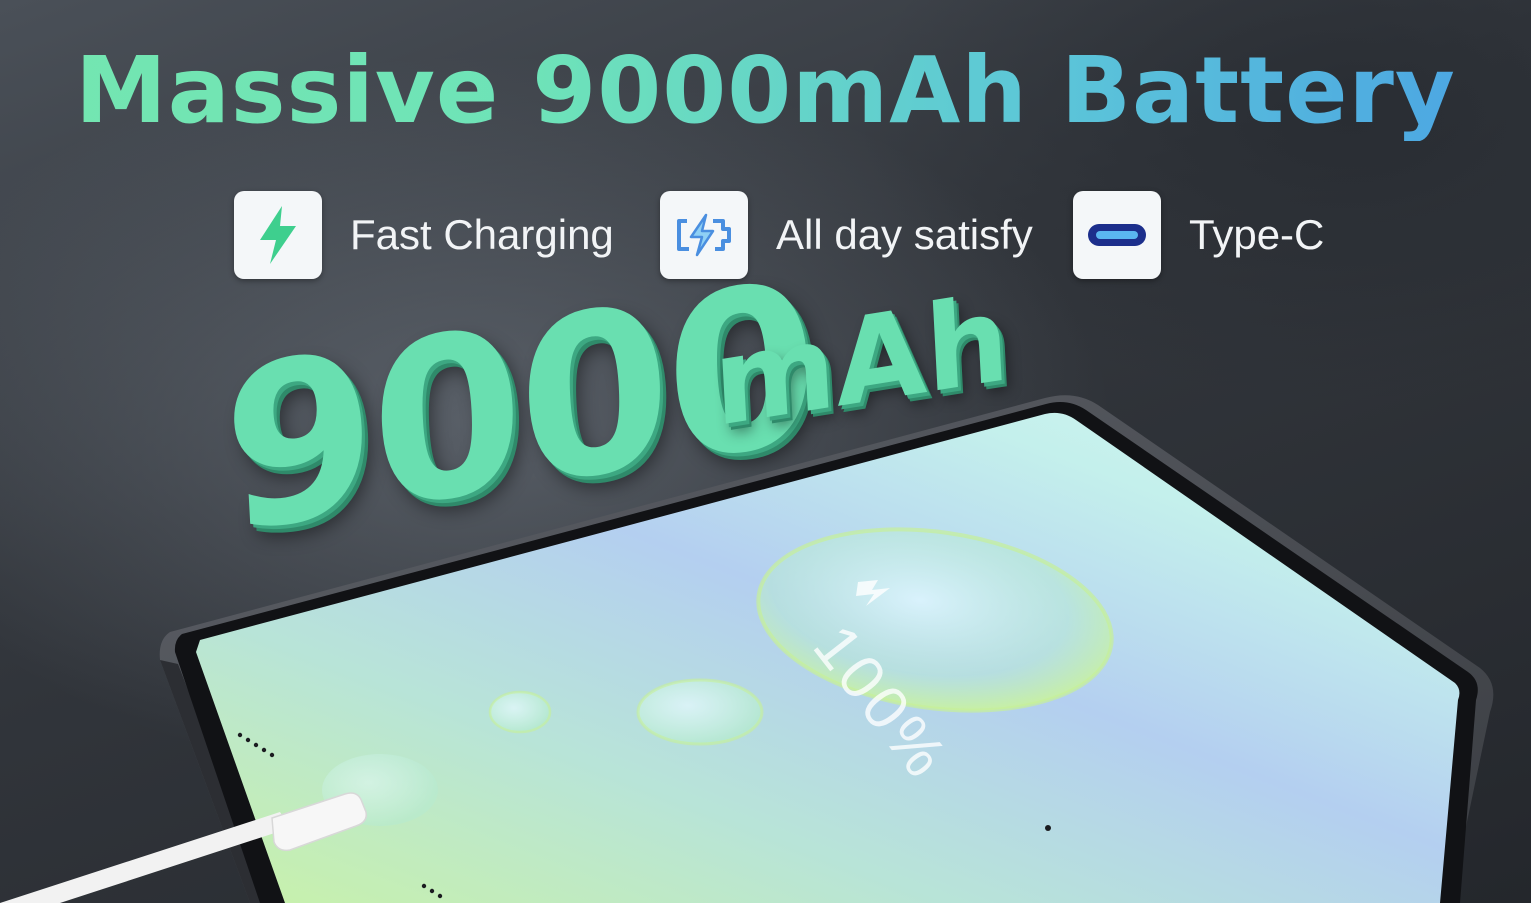 This screenshot has height=903, width=1531. I want to click on front-camera, so click(1048, 828).